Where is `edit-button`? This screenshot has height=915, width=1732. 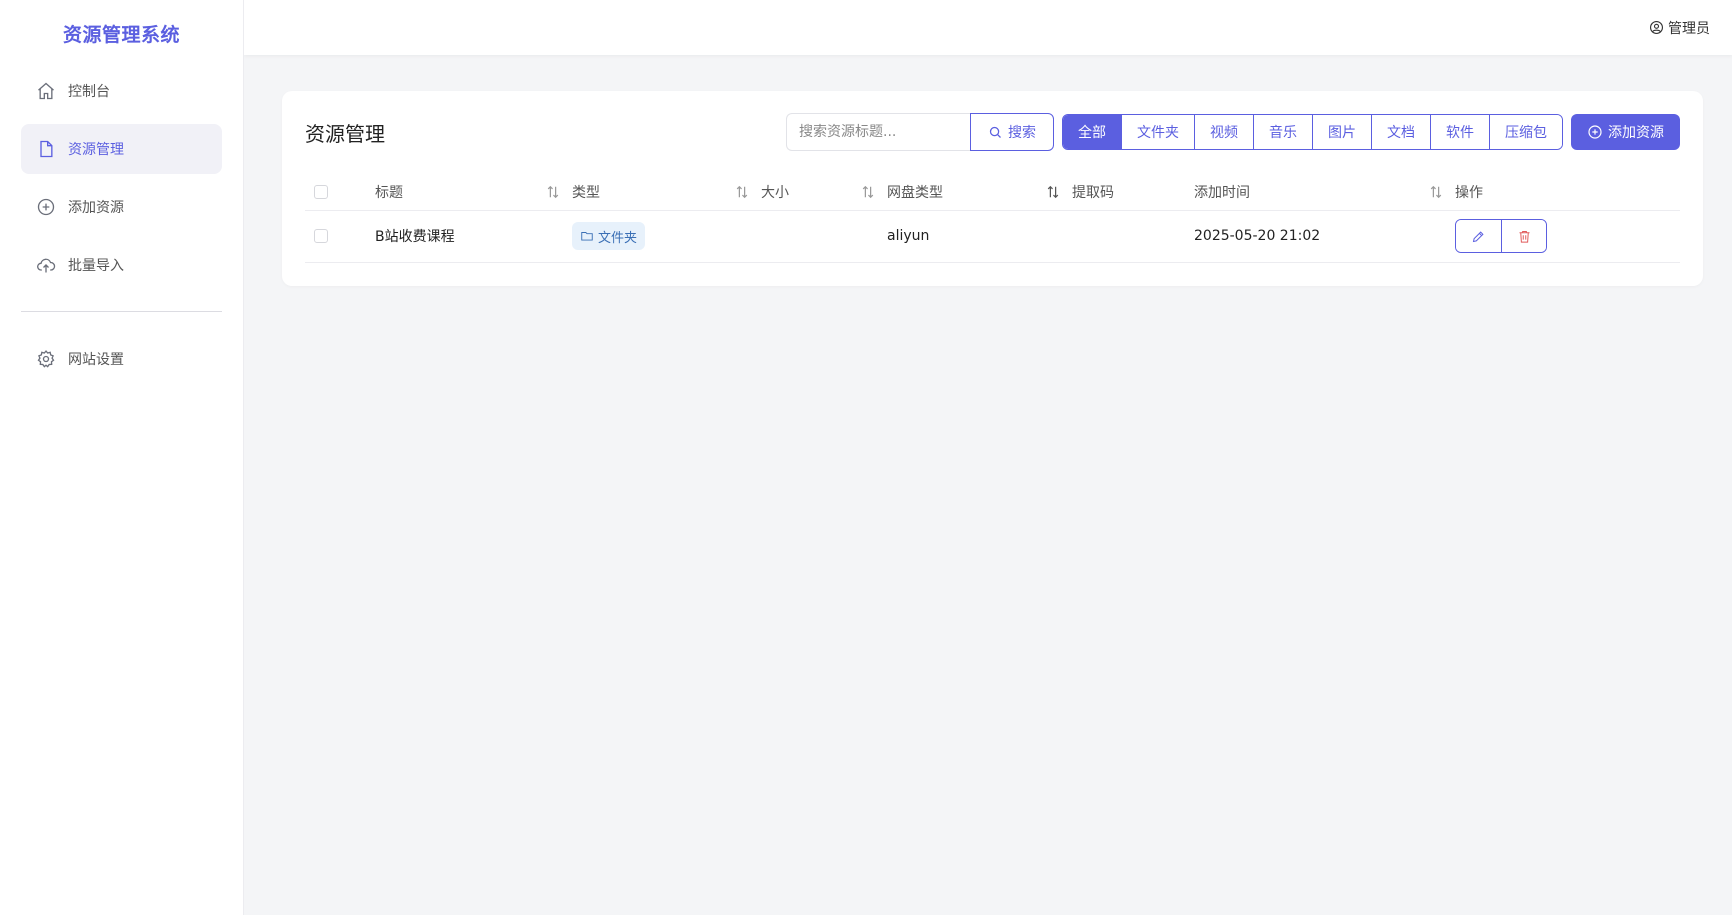
edit-button is located at coordinates (1478, 236).